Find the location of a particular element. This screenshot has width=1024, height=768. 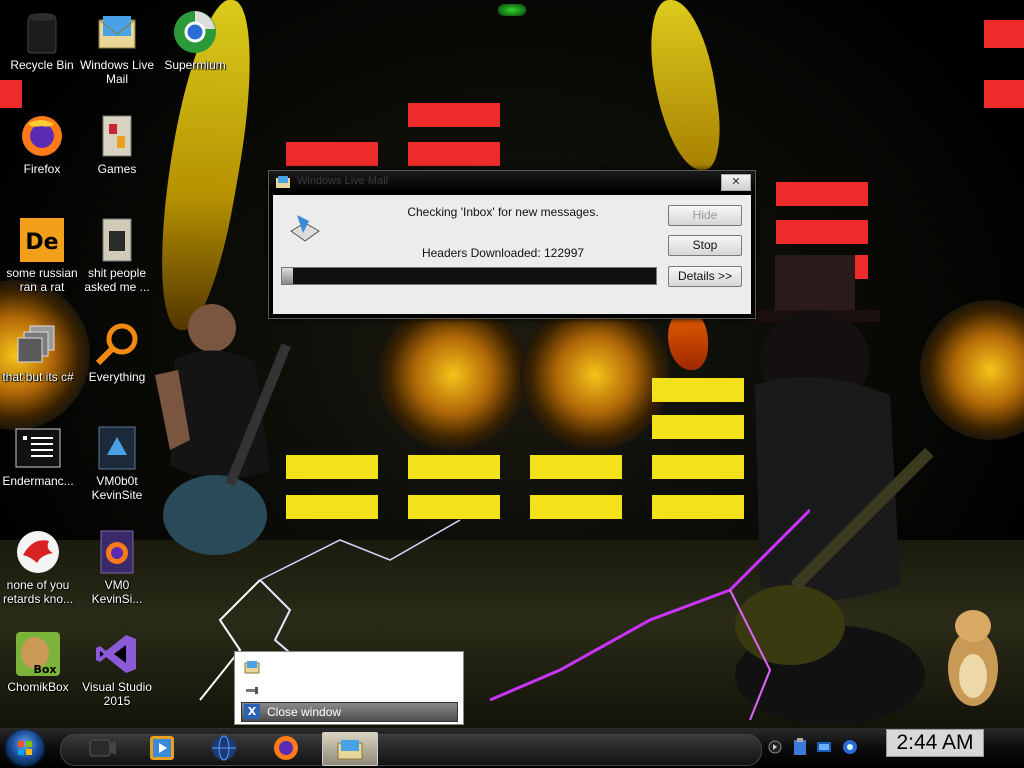

desktop-icon-label: Windows Live Mail is located at coordinates (117, 72).